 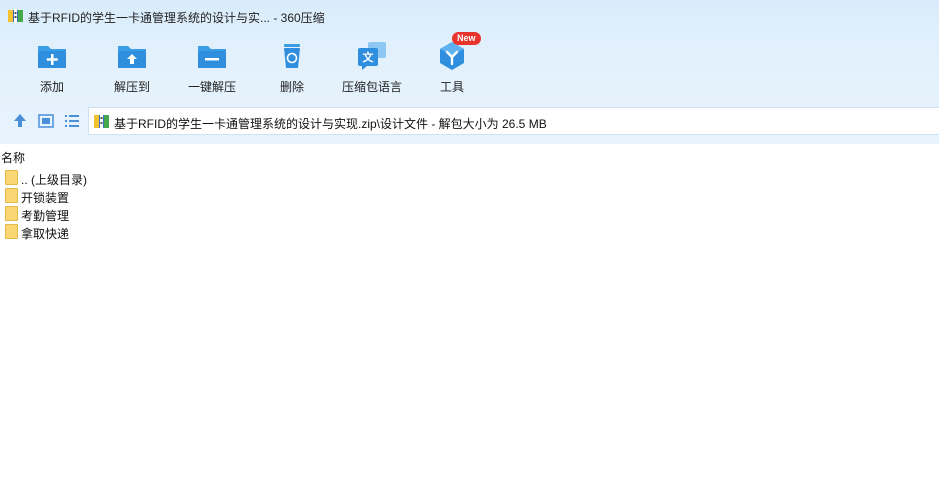 What do you see at coordinates (451, 87) in the screenshot?
I see `tools-label: 工具` at bounding box center [451, 87].